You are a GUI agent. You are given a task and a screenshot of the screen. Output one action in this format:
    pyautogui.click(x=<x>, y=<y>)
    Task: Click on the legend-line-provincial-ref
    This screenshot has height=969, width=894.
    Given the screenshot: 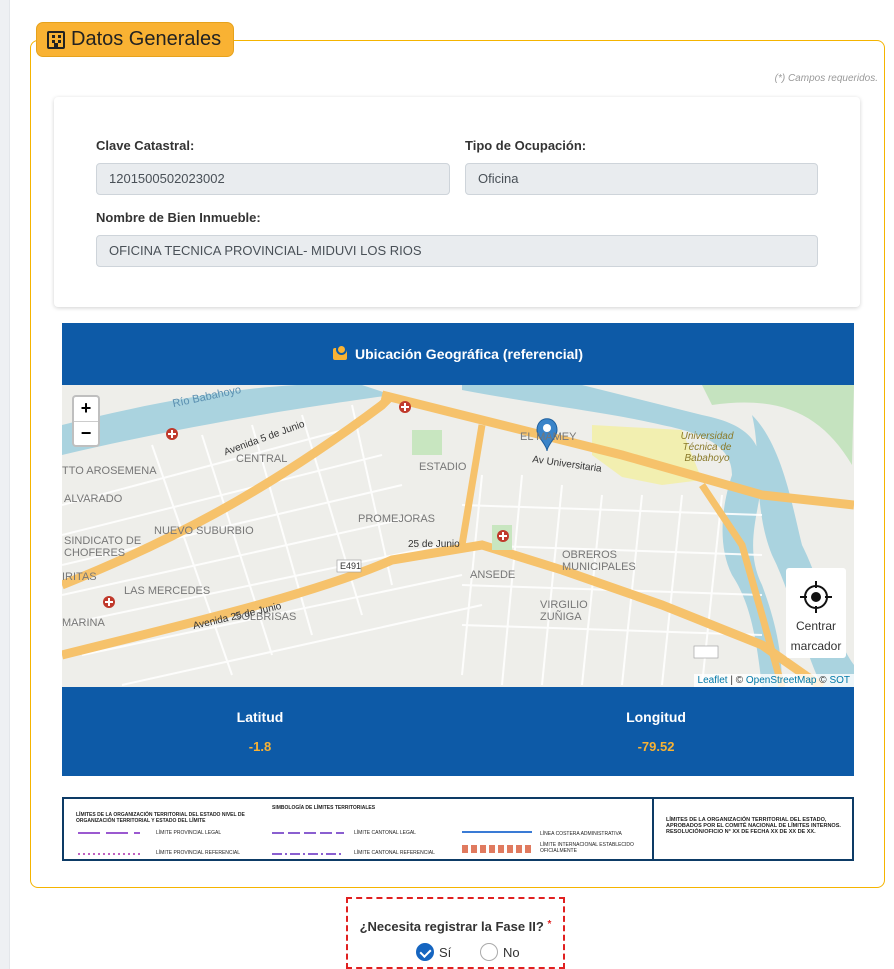 What is the action you would take?
    pyautogui.click(x=109, y=854)
    